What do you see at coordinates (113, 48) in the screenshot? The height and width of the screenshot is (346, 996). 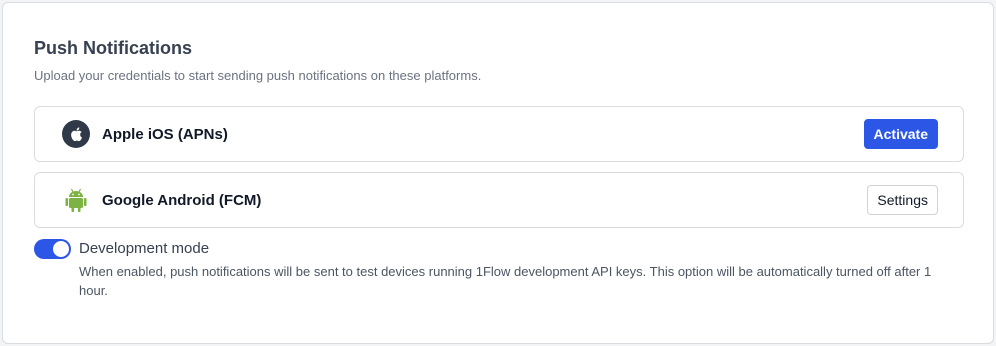 I see `section-title: Push Notifications` at bounding box center [113, 48].